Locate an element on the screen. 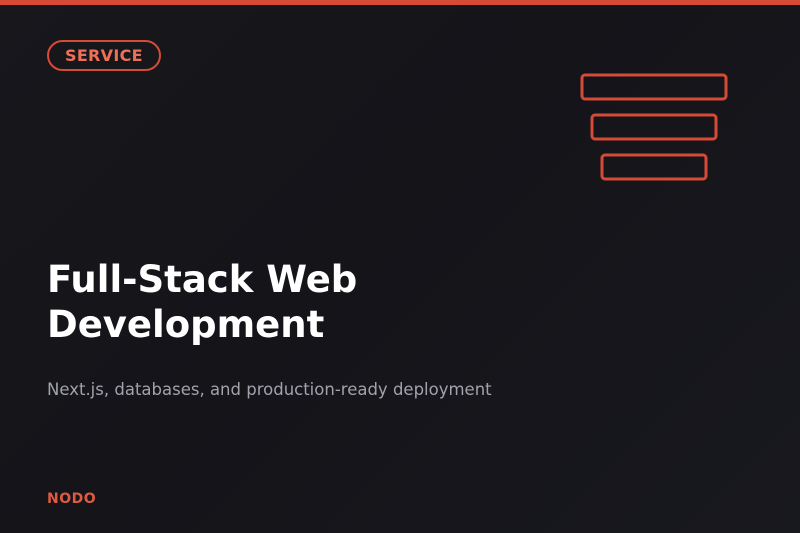 This screenshot has width=800, height=533. page-title: Full-Stack Web Development is located at coordinates (202, 302).